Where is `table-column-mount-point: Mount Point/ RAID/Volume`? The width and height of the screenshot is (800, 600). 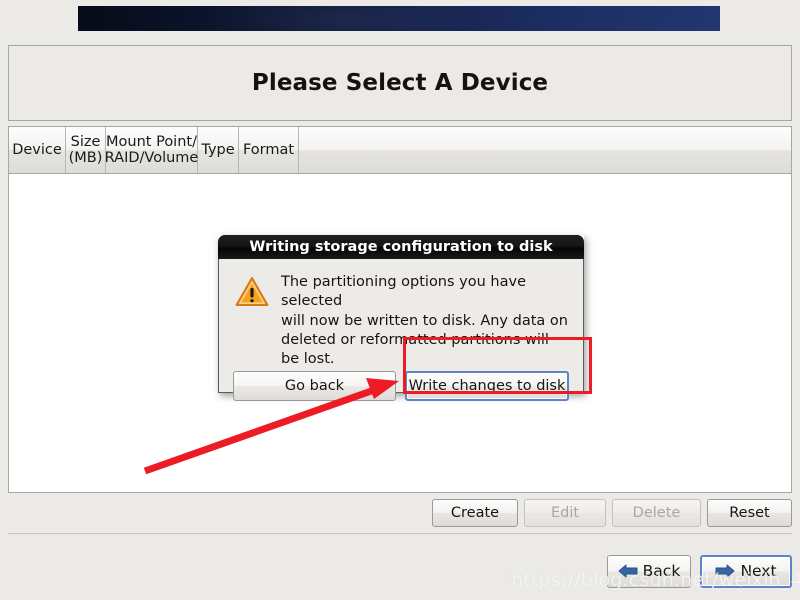 table-column-mount-point: Mount Point/ RAID/Volume is located at coordinates (151, 150).